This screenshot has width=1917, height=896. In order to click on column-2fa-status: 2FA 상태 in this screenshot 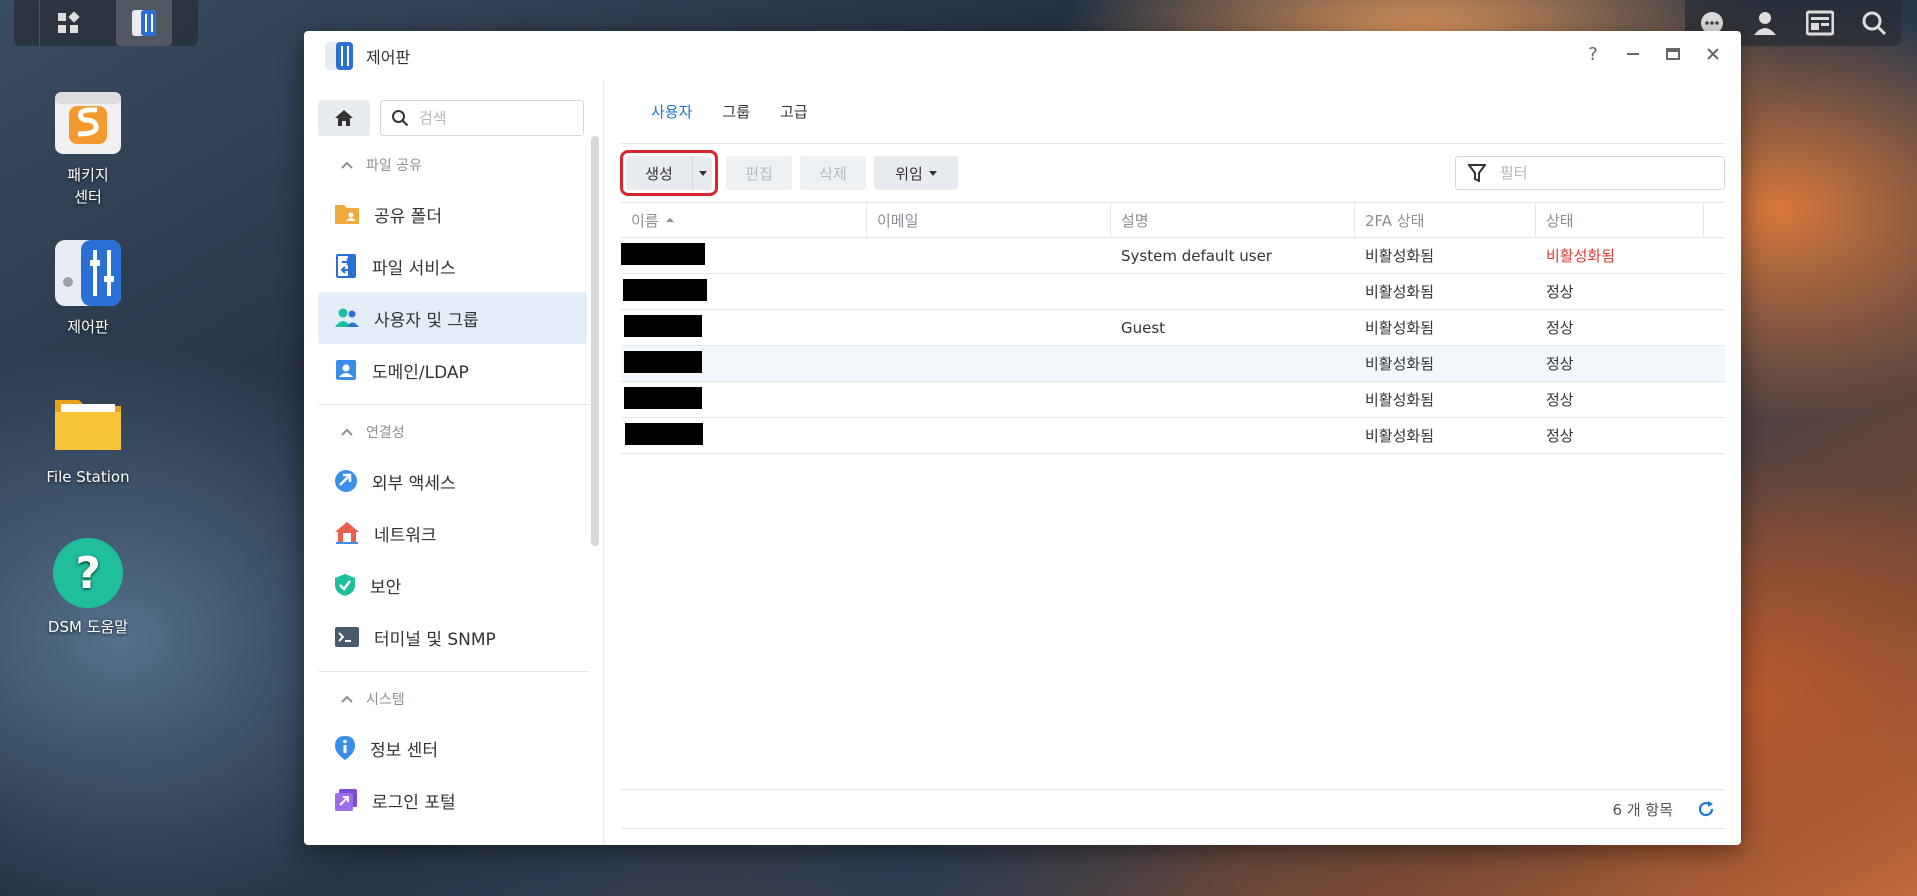, I will do `click(1445, 220)`.